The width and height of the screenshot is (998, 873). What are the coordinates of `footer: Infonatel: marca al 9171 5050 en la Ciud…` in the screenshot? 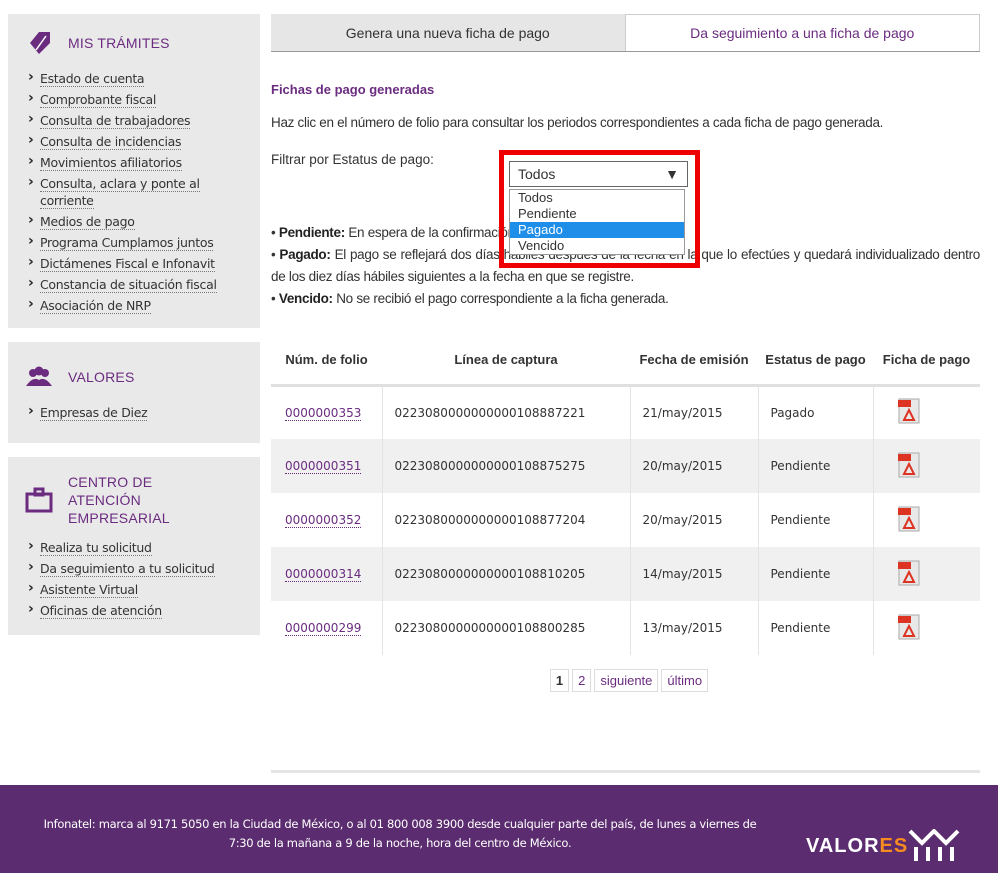 It's located at (499, 829).